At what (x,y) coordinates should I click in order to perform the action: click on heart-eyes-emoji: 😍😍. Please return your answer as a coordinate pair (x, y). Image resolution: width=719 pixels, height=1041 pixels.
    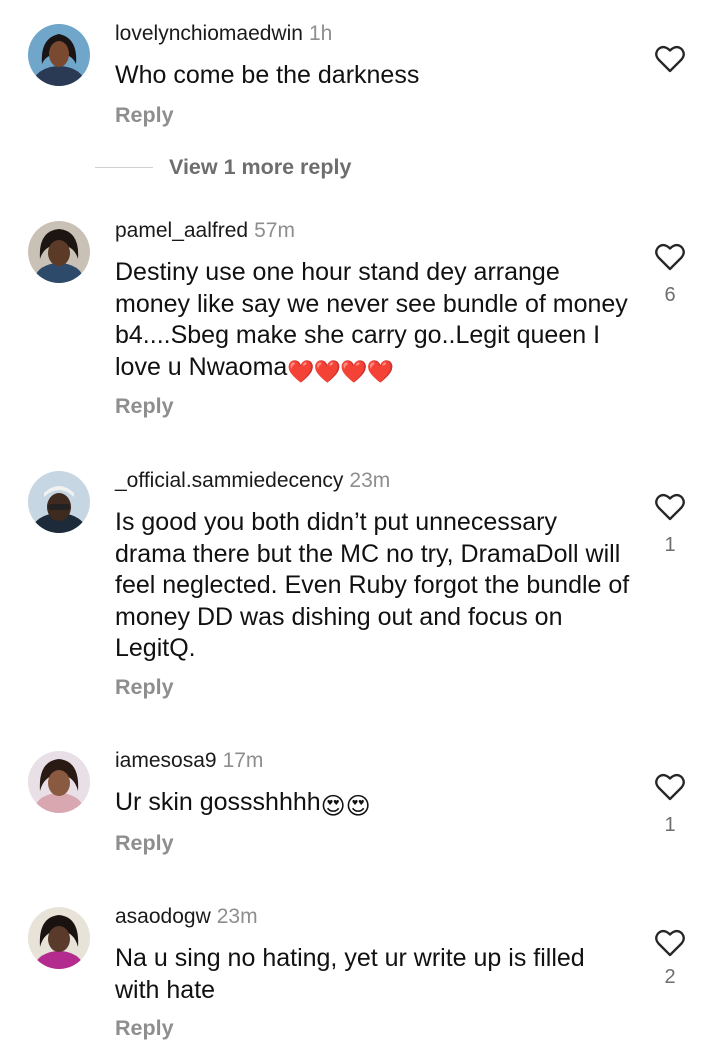
    Looking at the image, I should click on (345, 806).